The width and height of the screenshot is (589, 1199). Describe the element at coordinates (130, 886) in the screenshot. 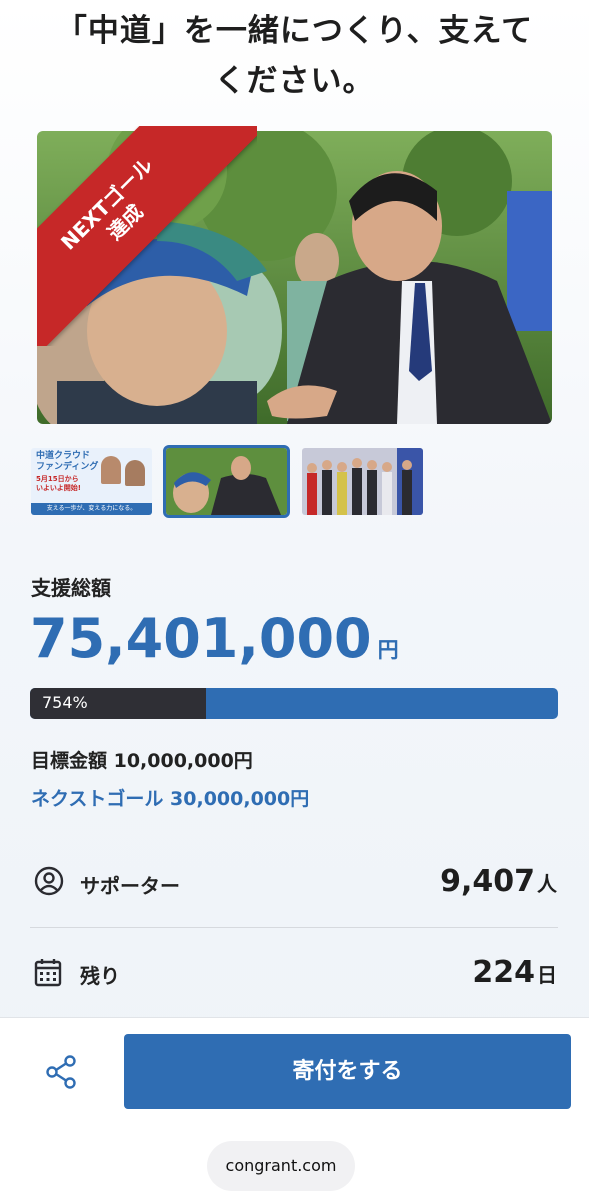

I see `supporters-label: サポーター` at that location.